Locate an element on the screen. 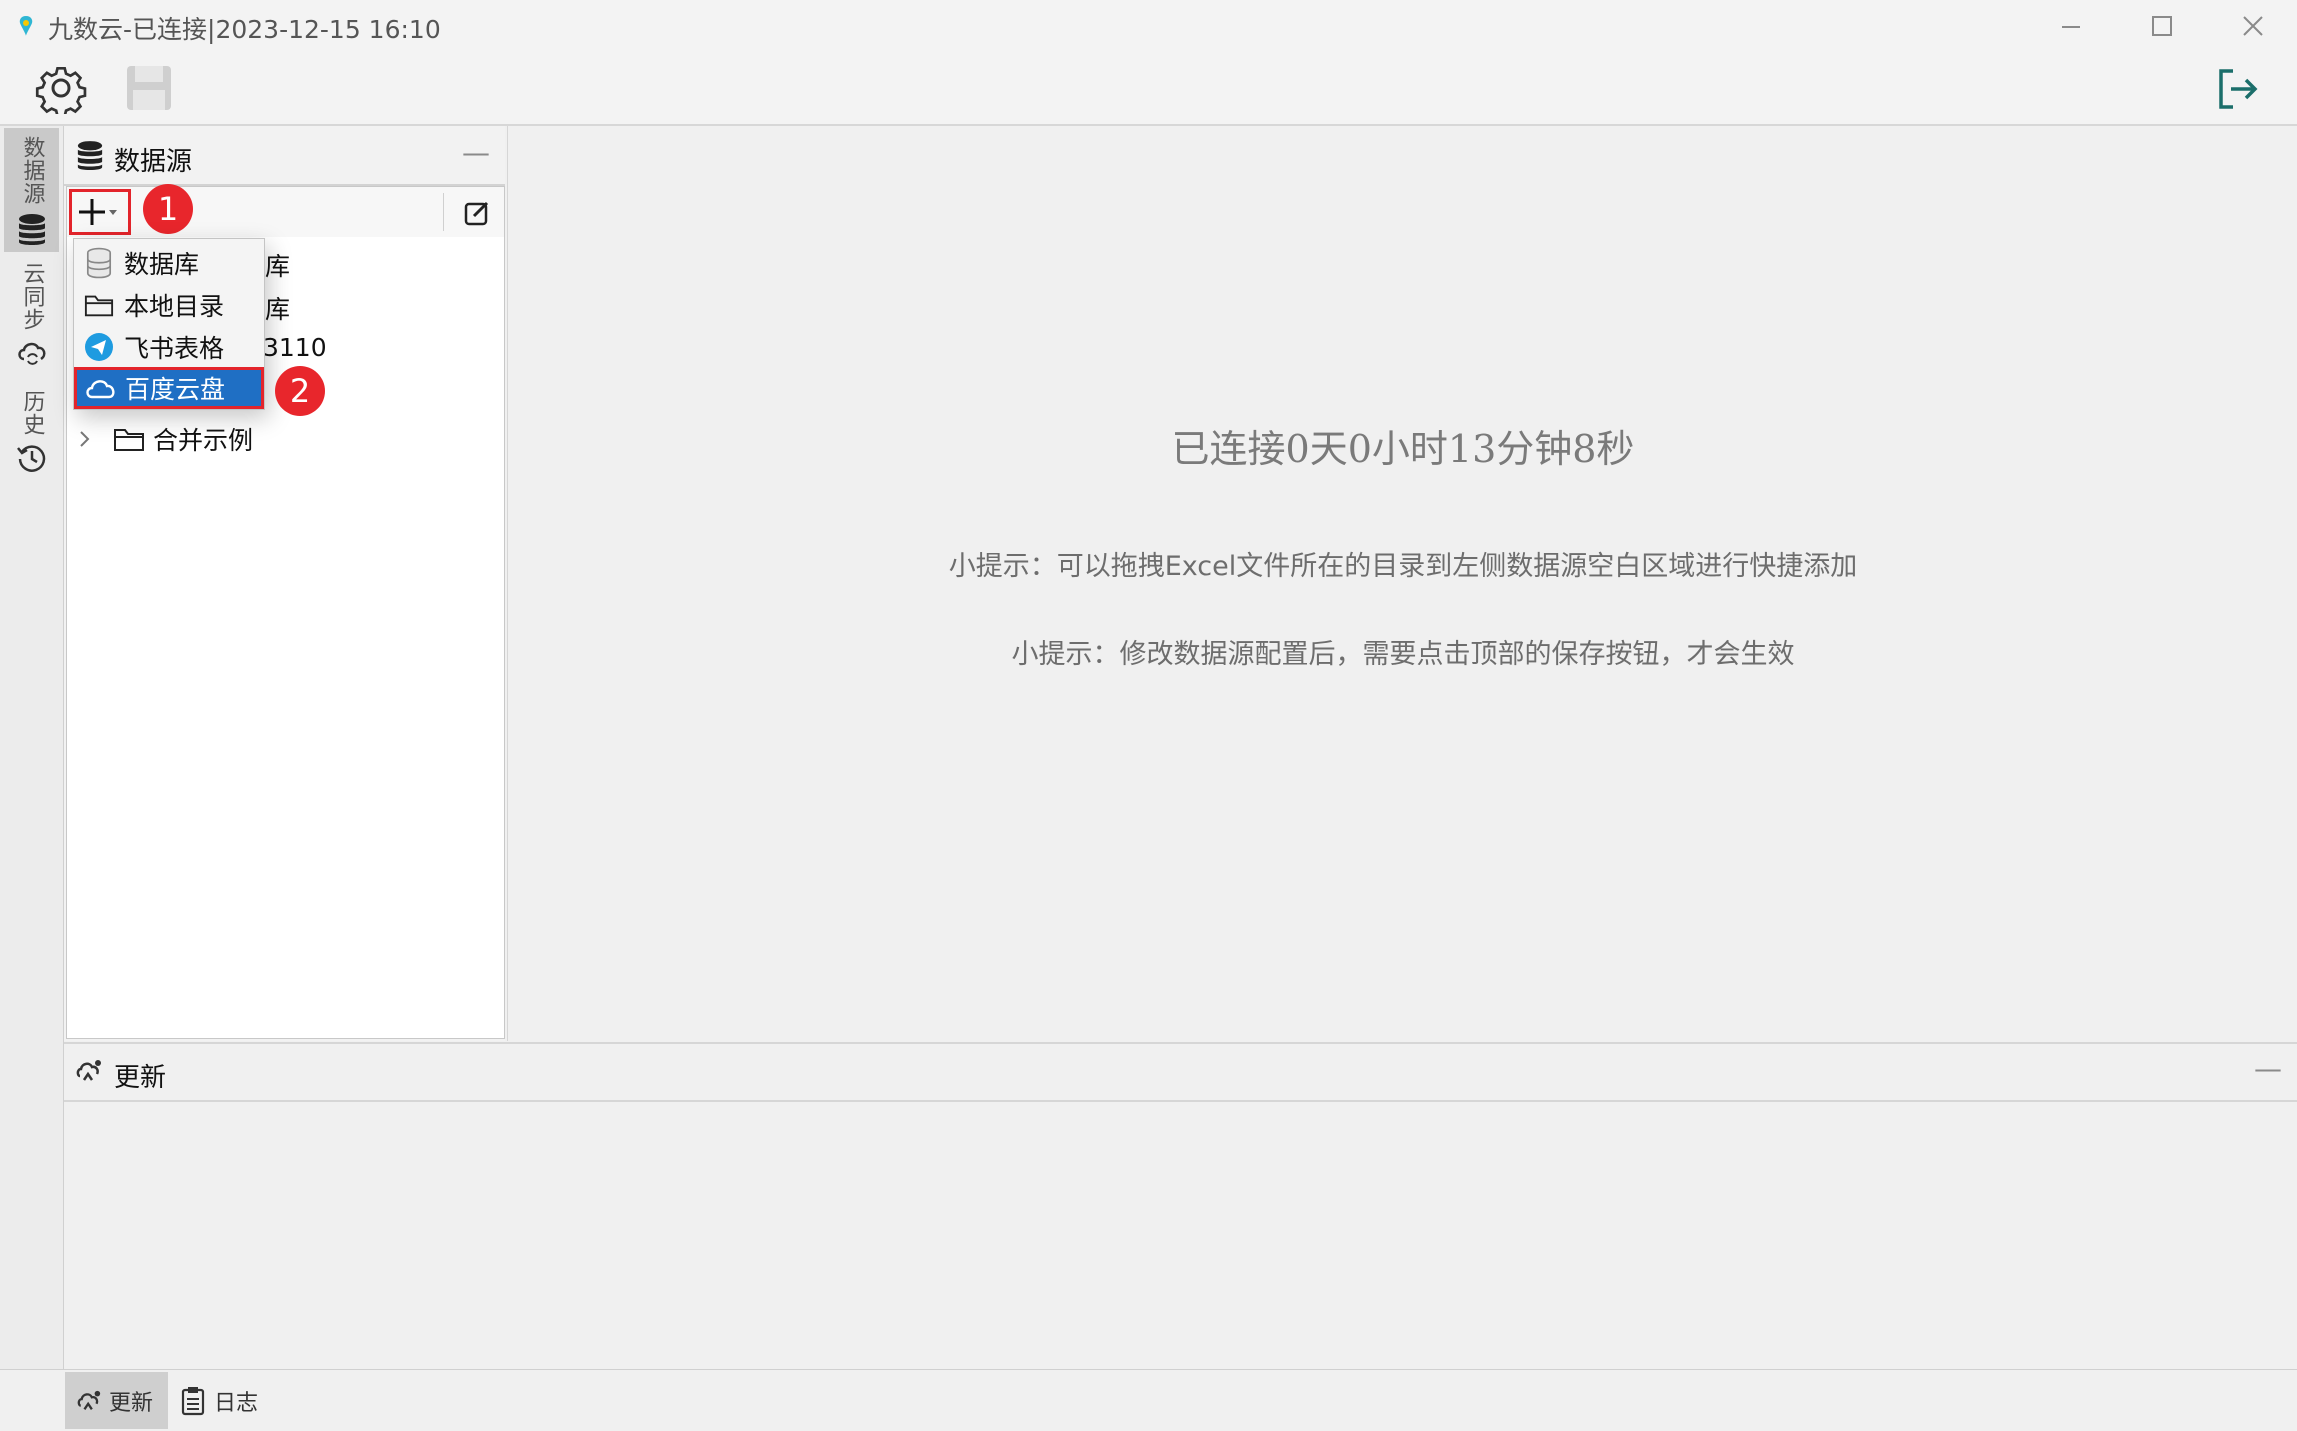 This screenshot has height=1431, width=2297. menu-item-local-directory: 本地目录 is located at coordinates (169, 305).